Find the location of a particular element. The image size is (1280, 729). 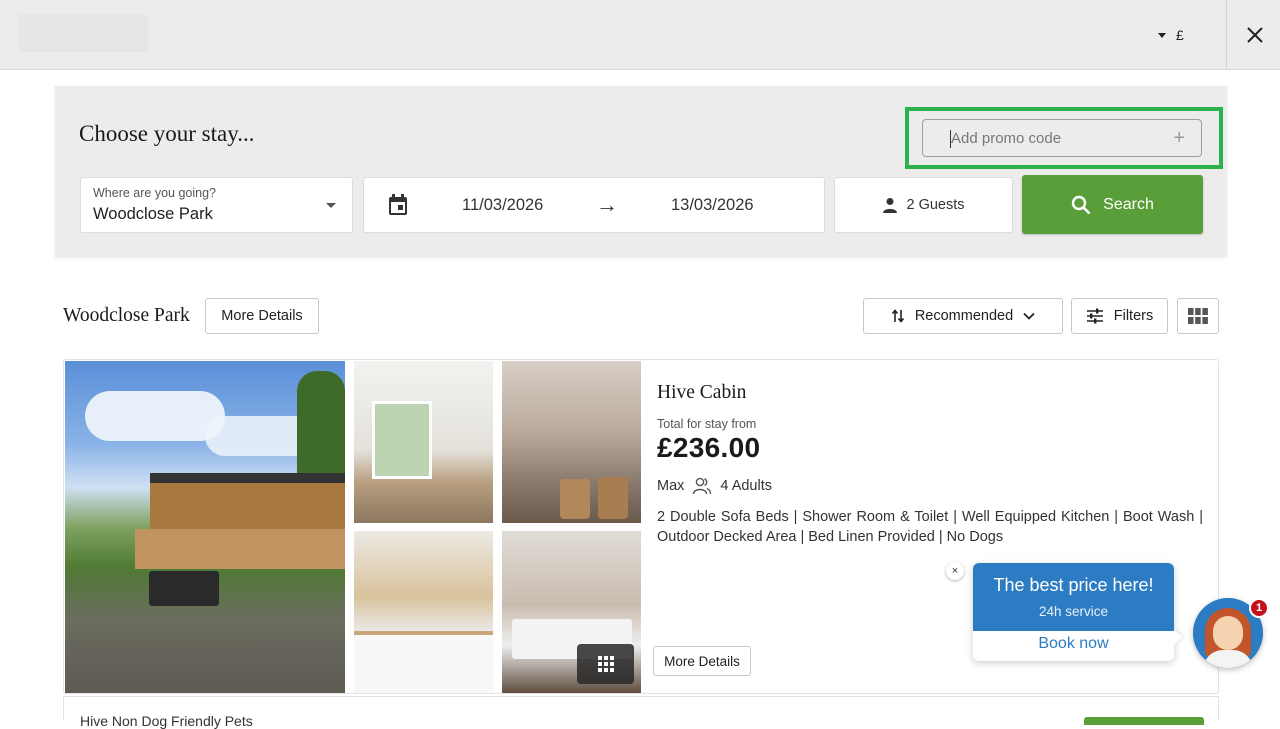

chat-bubble-close-button: × is located at coordinates (955, 571).